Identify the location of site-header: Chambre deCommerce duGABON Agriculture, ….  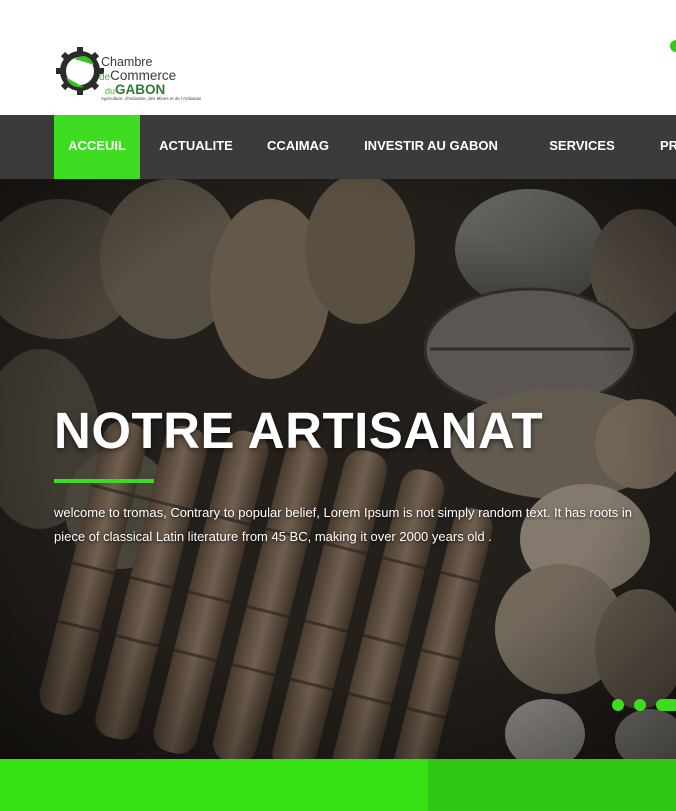
(338, 57).